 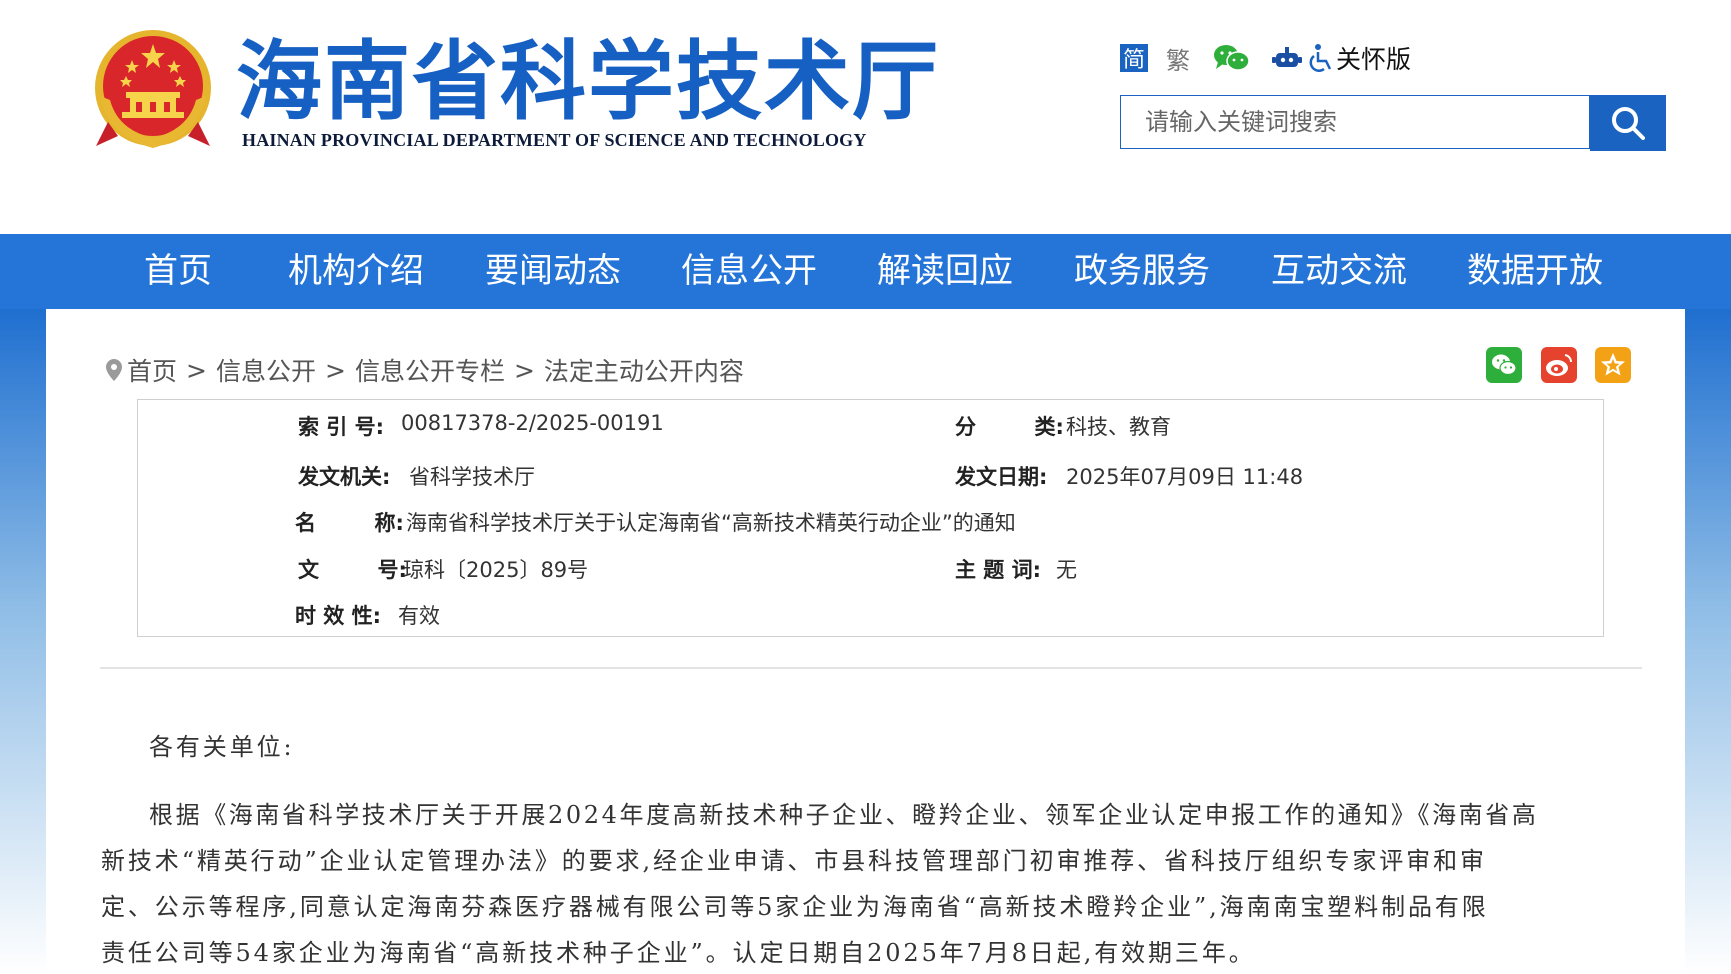 What do you see at coordinates (1134, 58) in the screenshot?
I see `simplified-chinese-button: 简` at bounding box center [1134, 58].